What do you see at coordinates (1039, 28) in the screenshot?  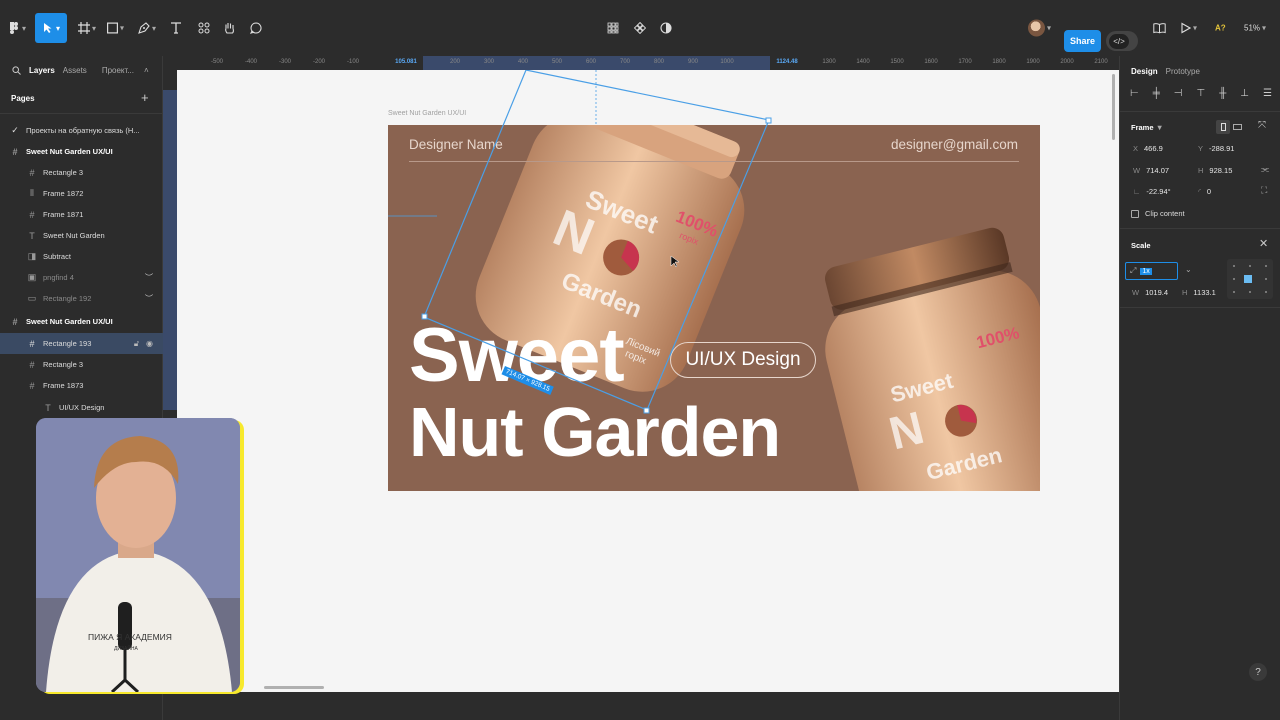 I see `user-avatar-button: ▾` at bounding box center [1039, 28].